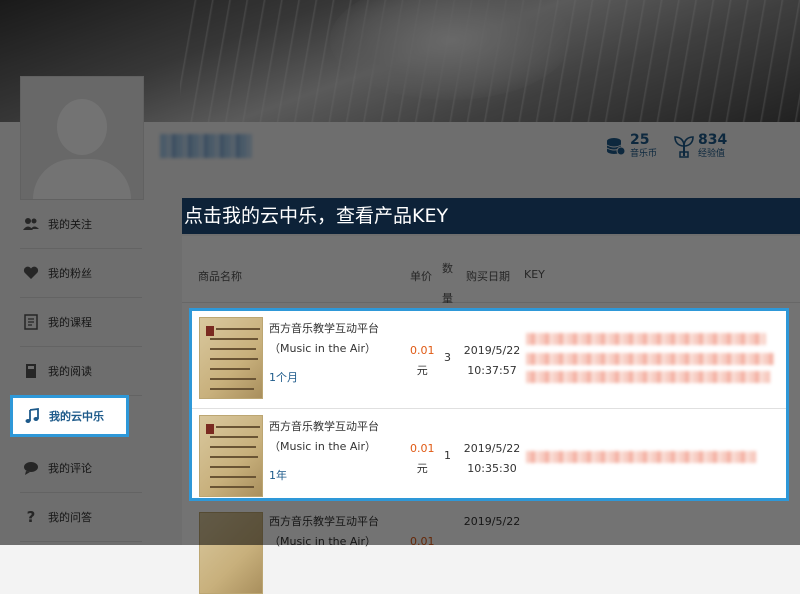 The height and width of the screenshot is (594, 800). Describe the element at coordinates (712, 154) in the screenshot. I see `experience-label: 经验值` at that location.